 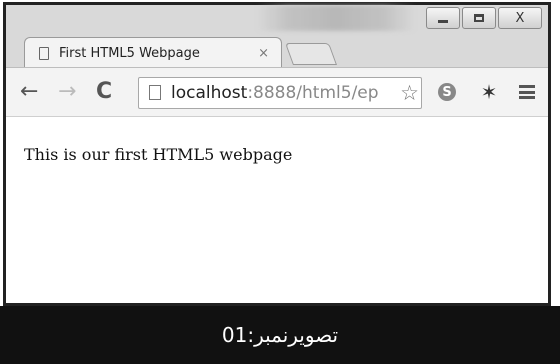 I want to click on caption-text: تصویرنمبر:01, so click(x=280, y=335).